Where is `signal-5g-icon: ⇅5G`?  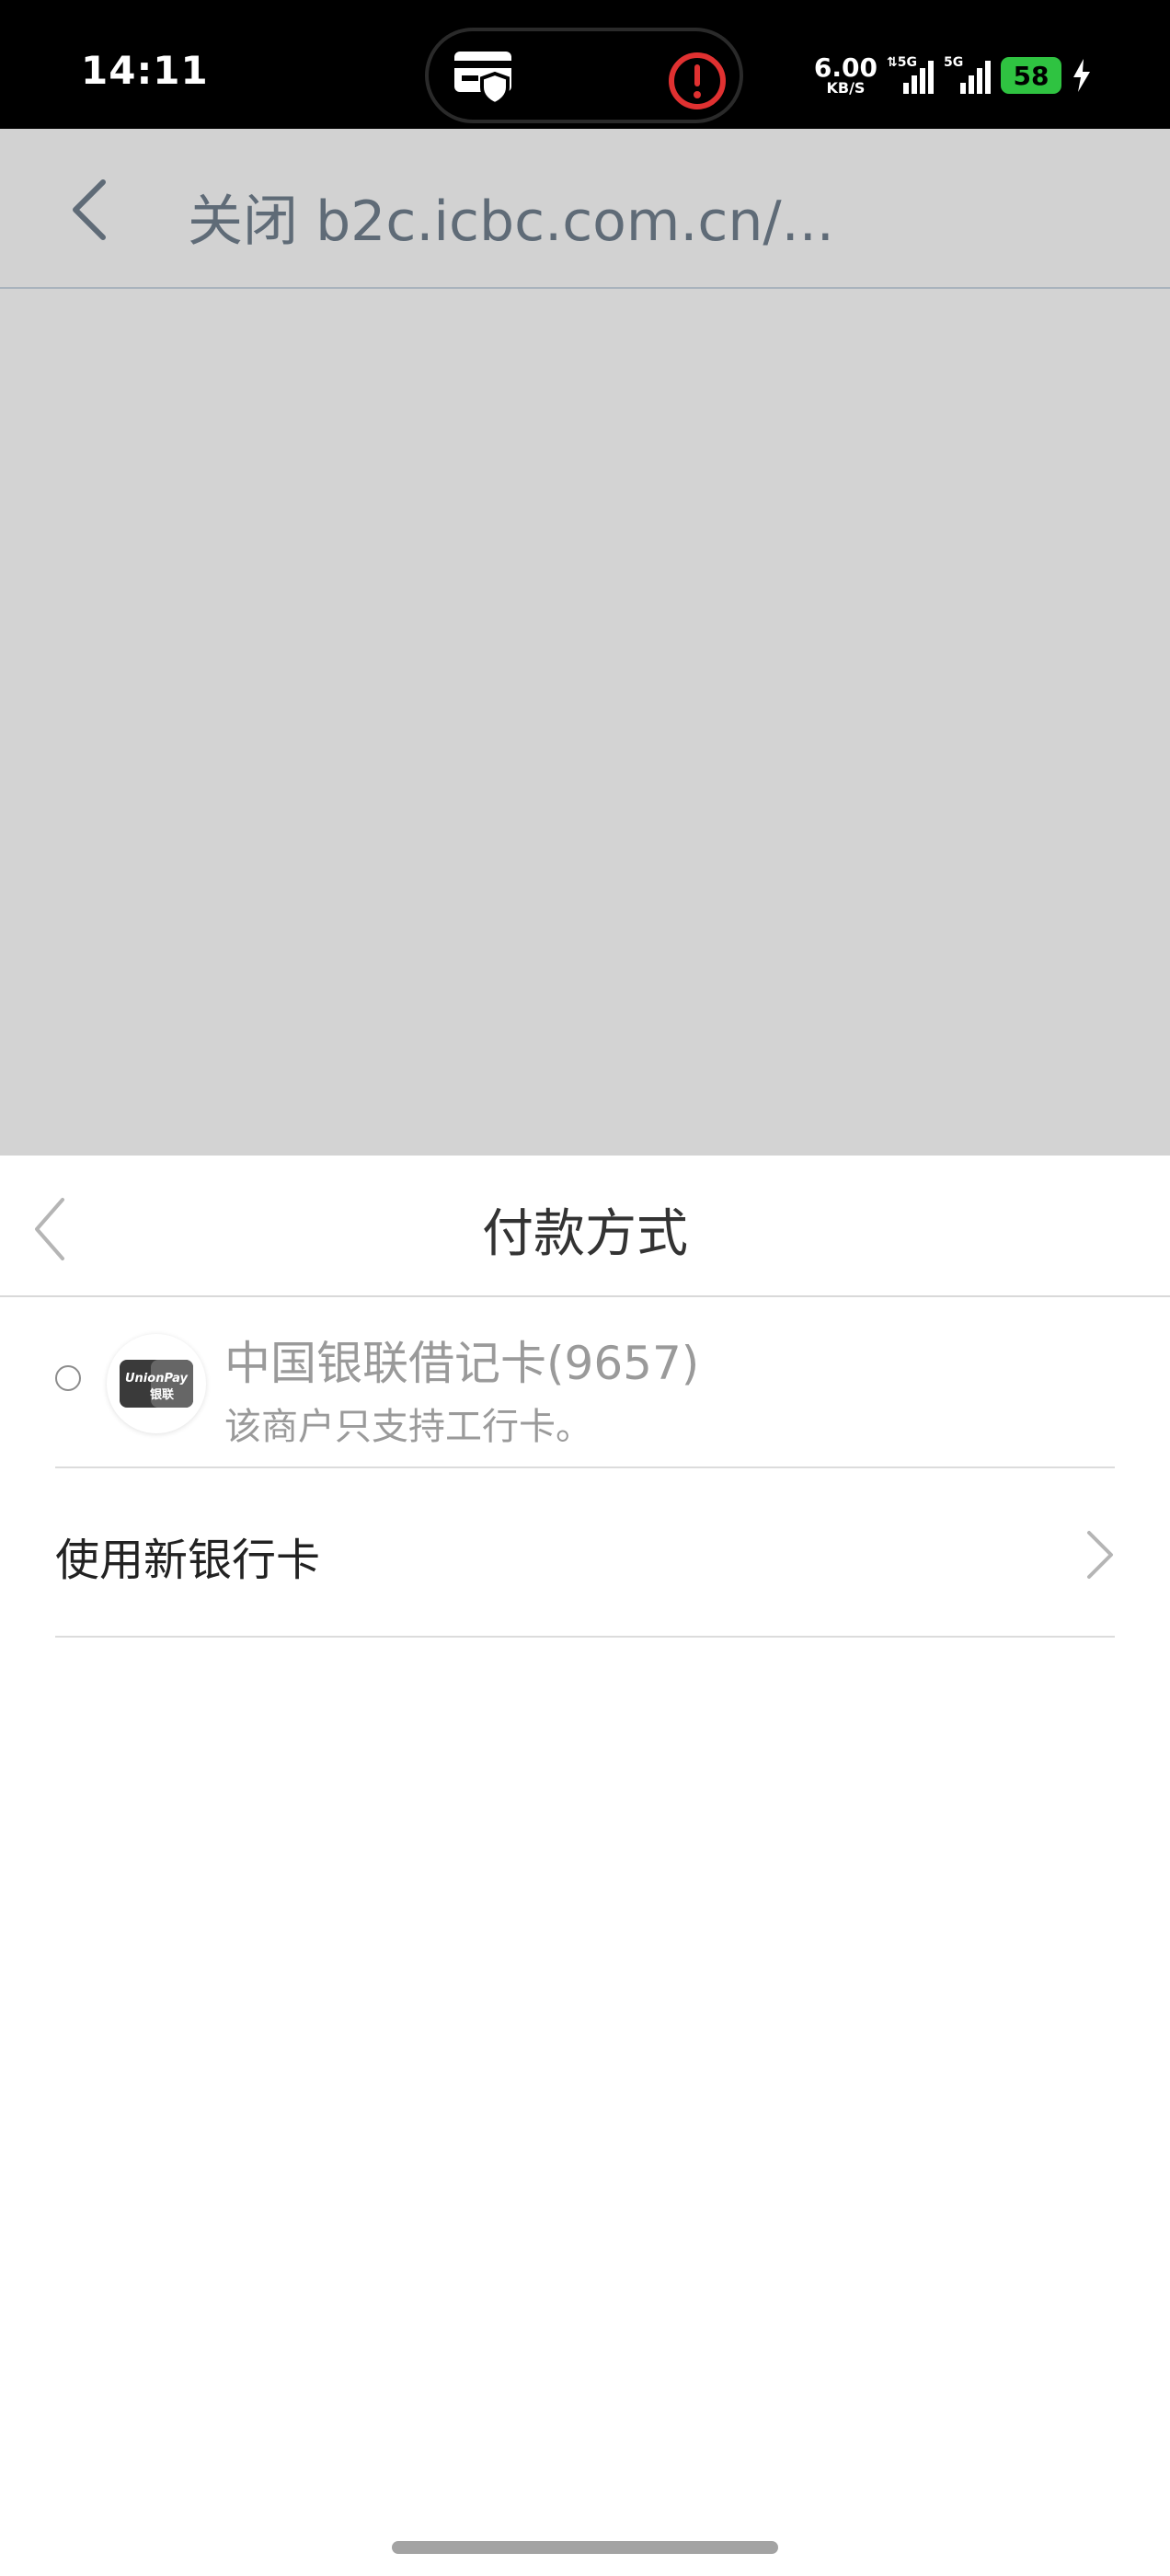 signal-5g-icon: ⇅5G is located at coordinates (910, 74).